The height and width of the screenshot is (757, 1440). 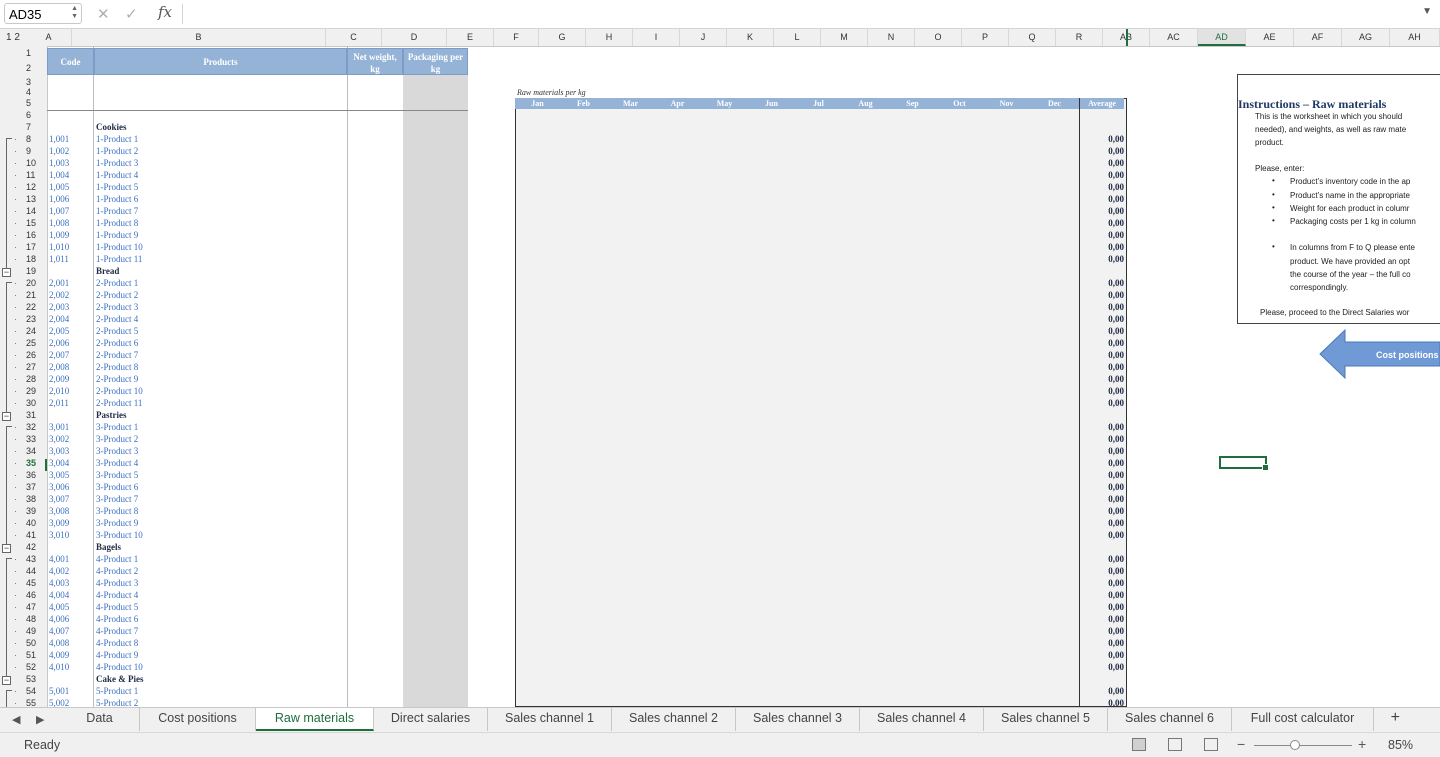 What do you see at coordinates (117, 655) in the screenshot?
I see `product-name-cell: 4-Product 9` at bounding box center [117, 655].